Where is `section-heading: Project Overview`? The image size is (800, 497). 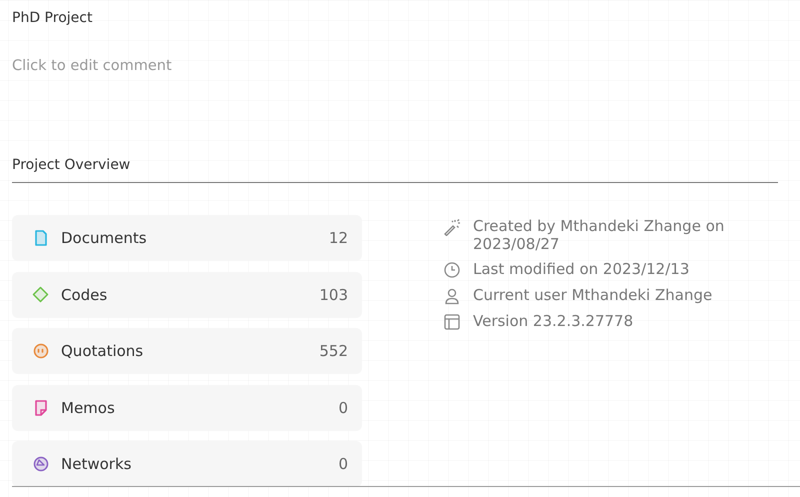
section-heading: Project Overview is located at coordinates (72, 166).